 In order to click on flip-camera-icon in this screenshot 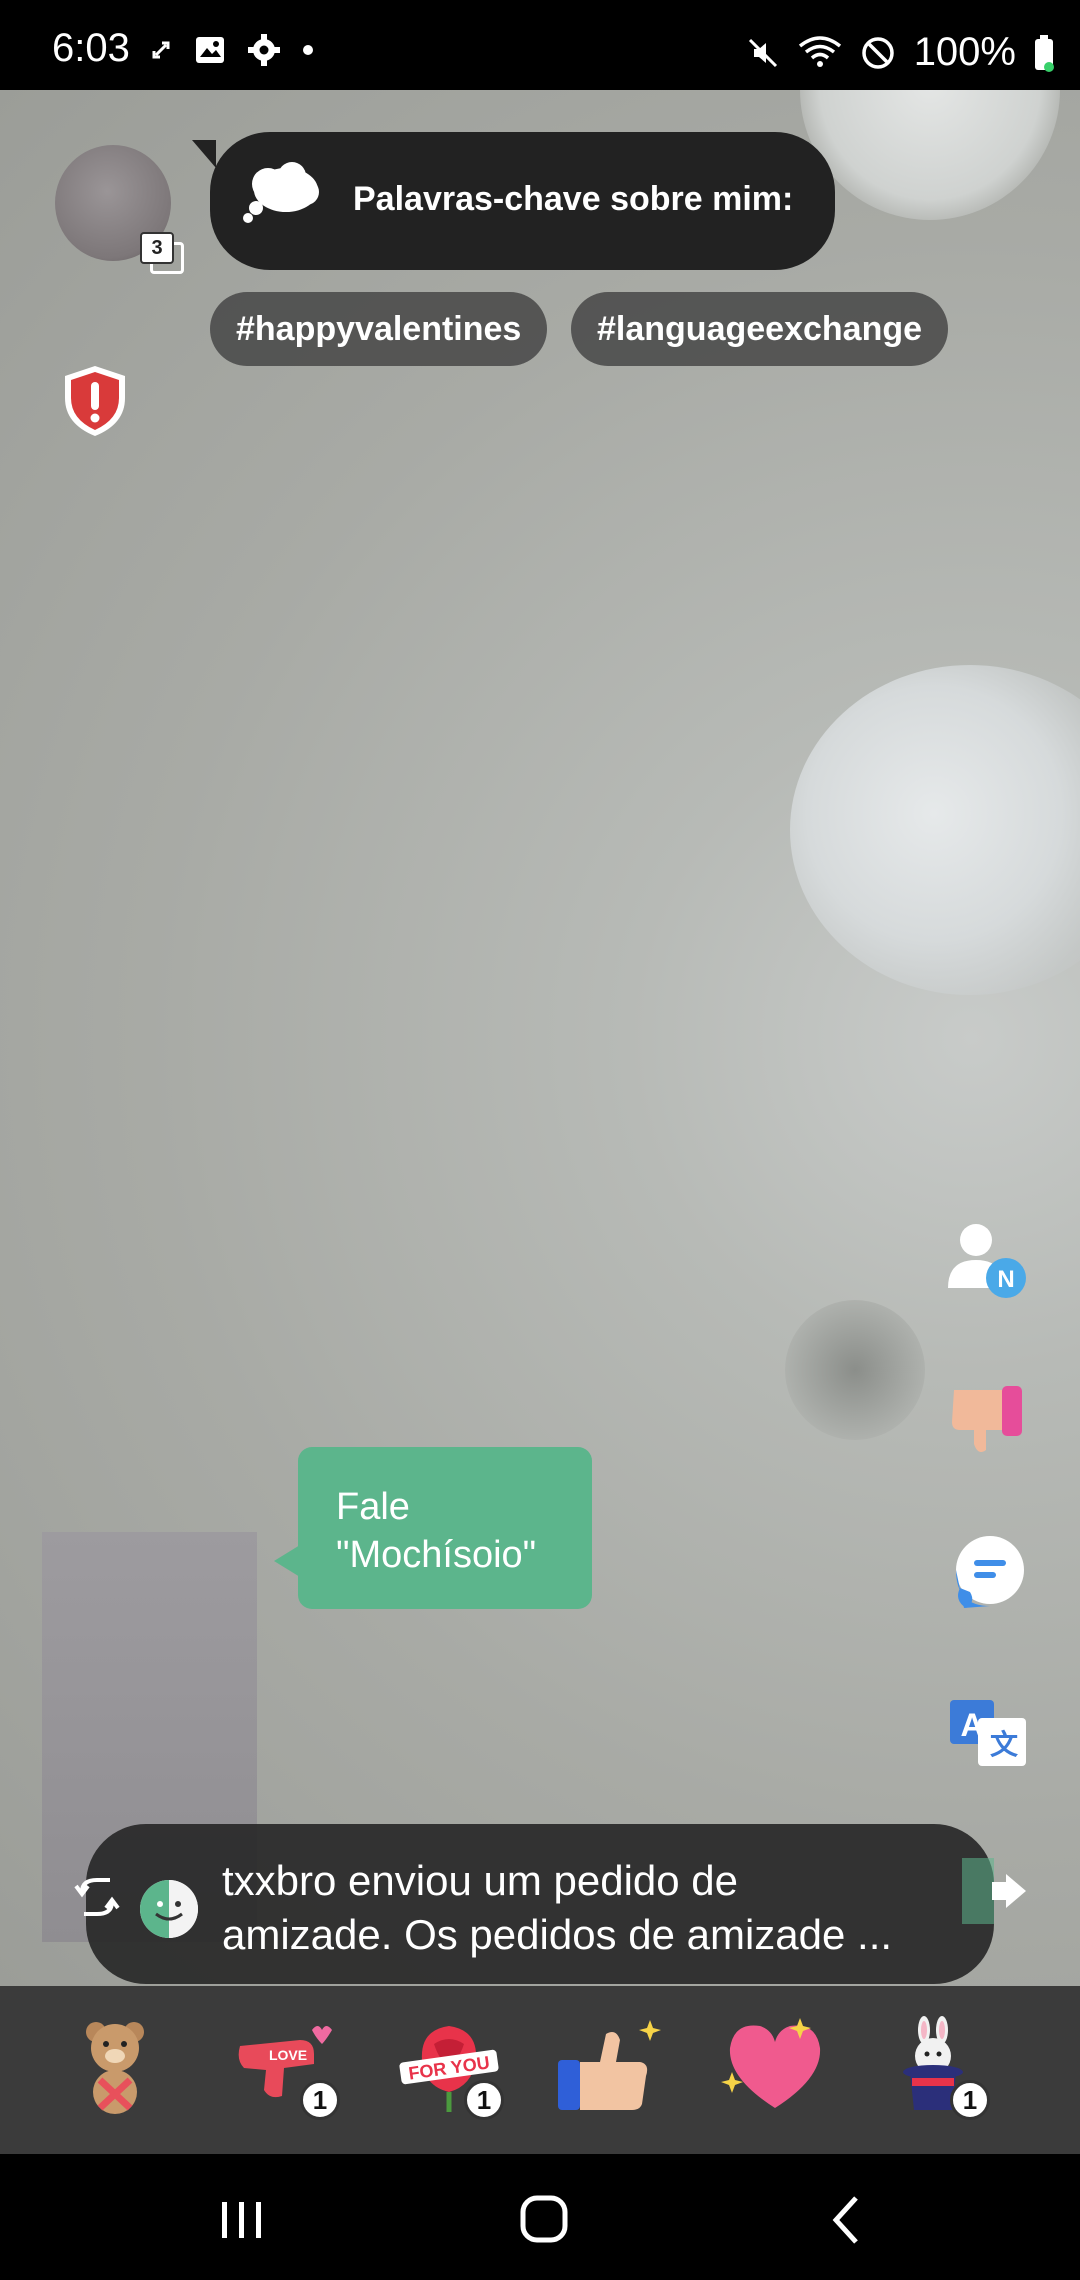, I will do `click(97, 1897)`.